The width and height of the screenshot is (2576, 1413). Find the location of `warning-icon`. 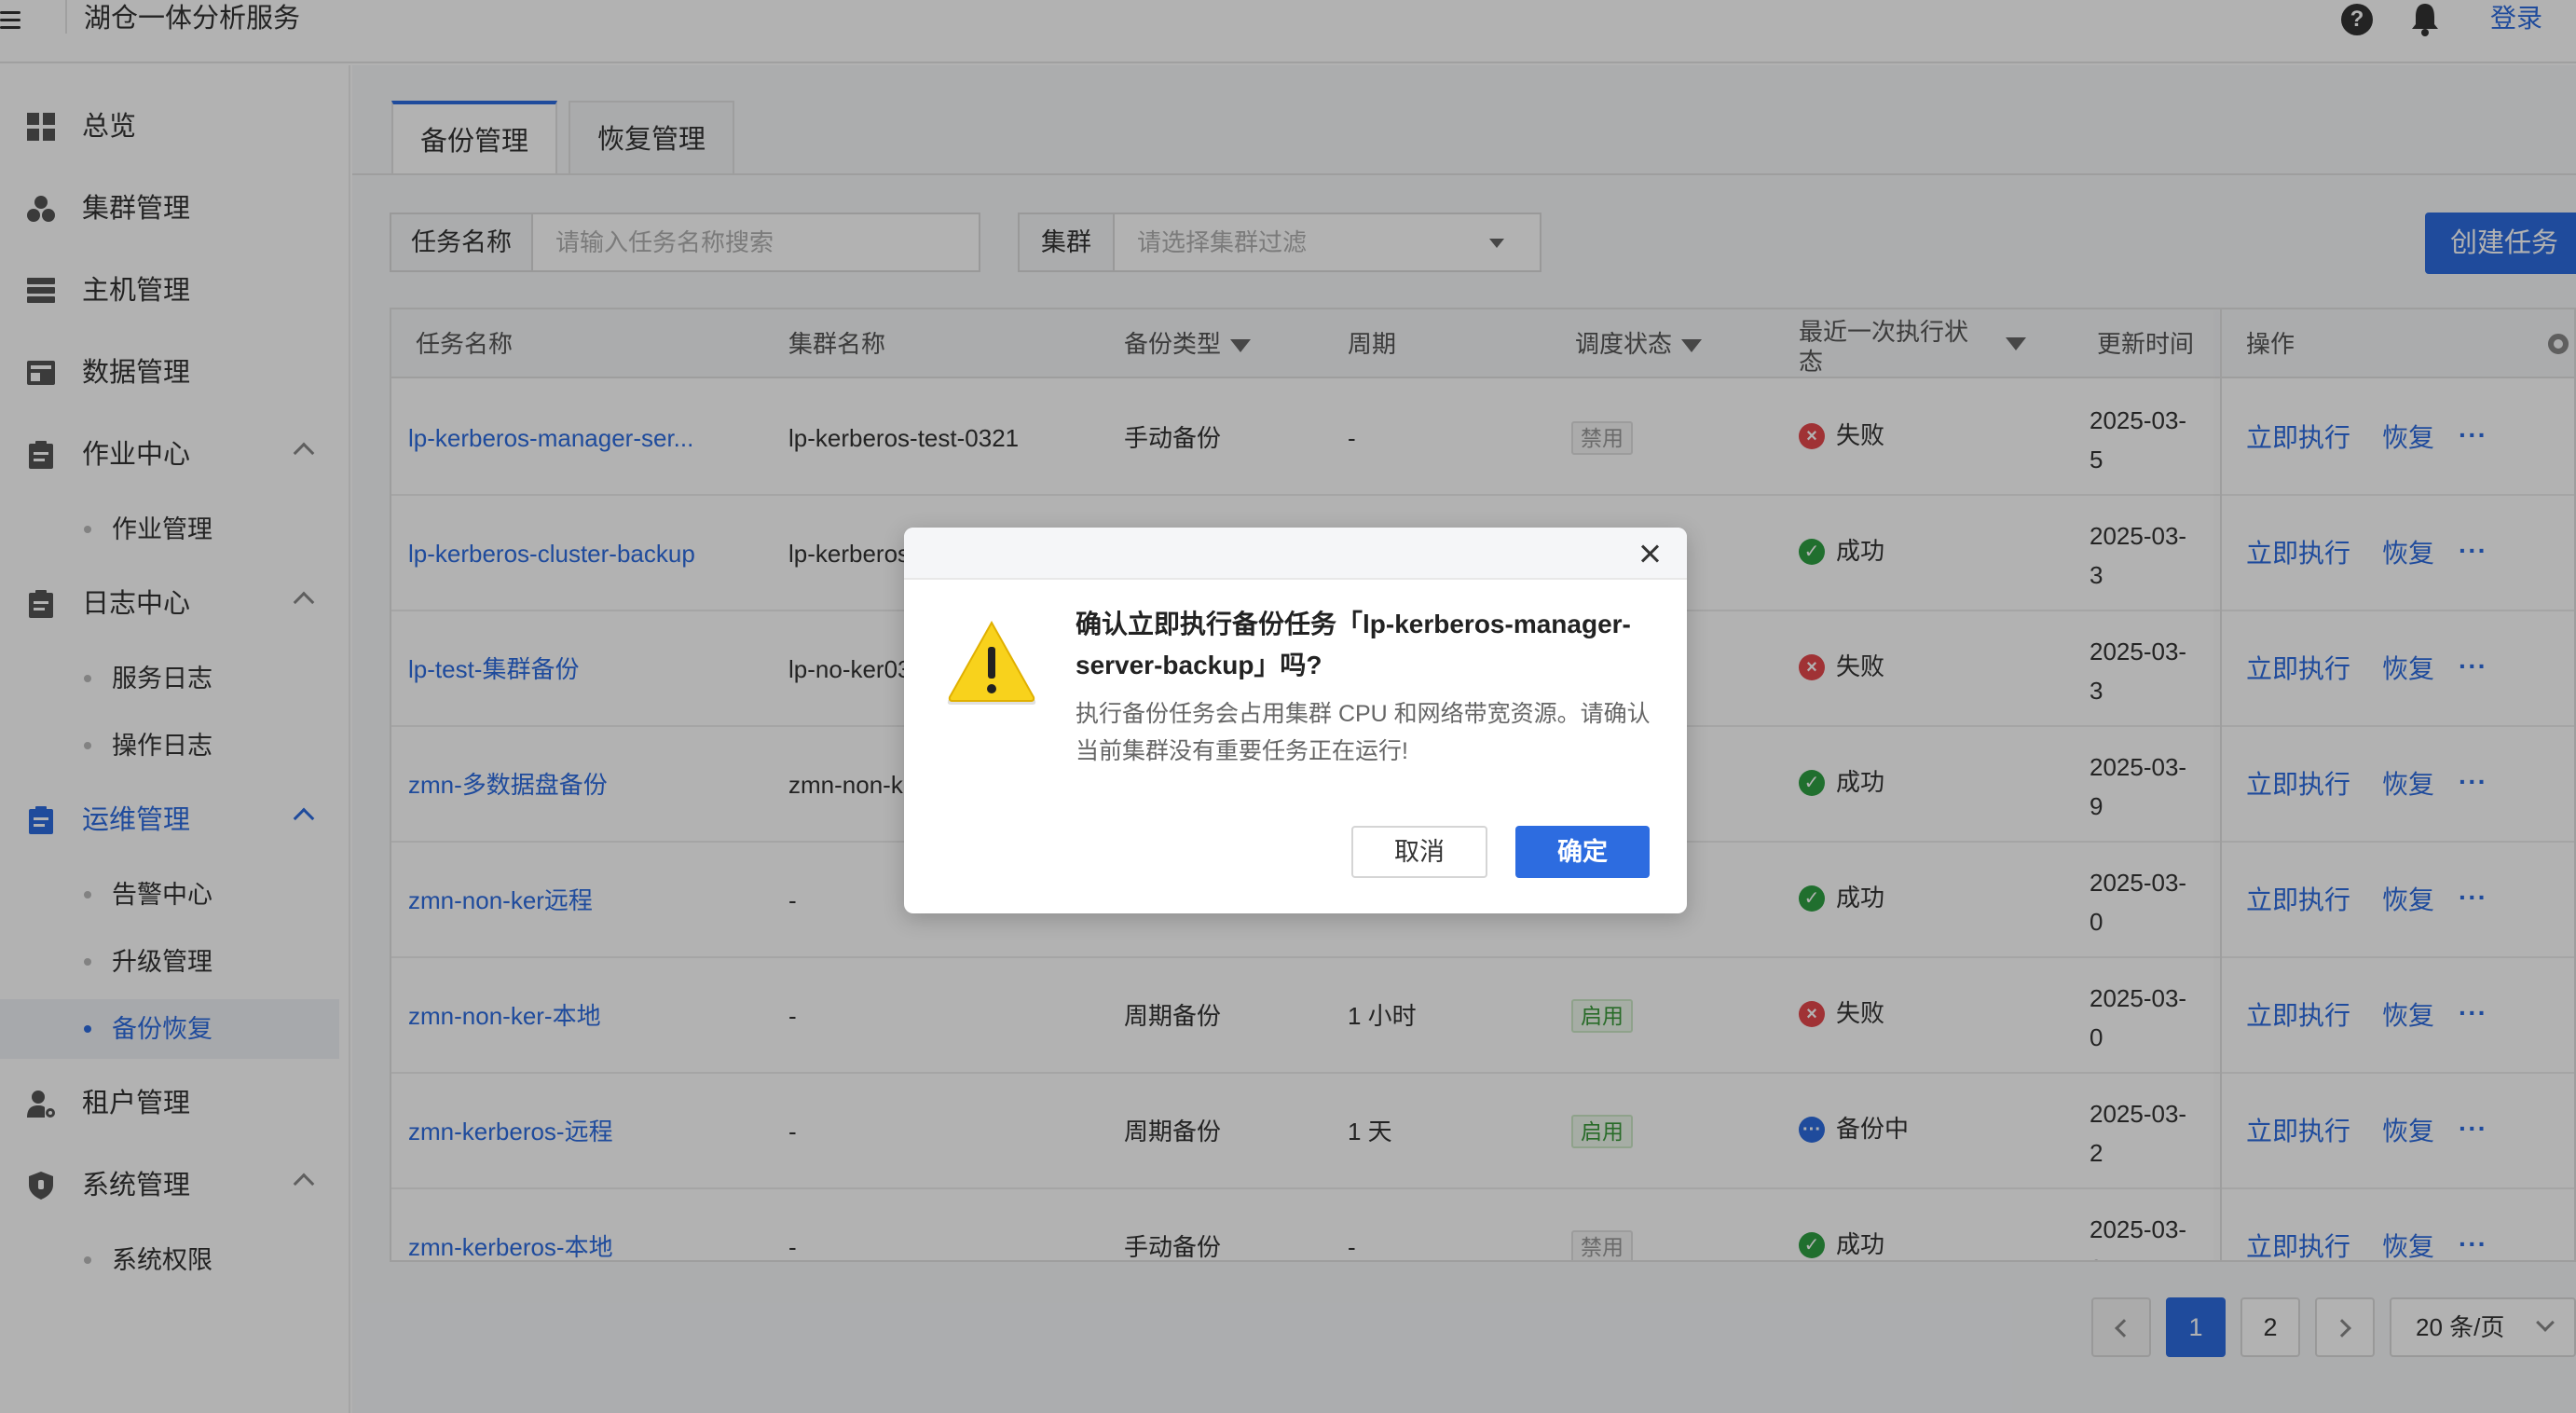

warning-icon is located at coordinates (992, 663).